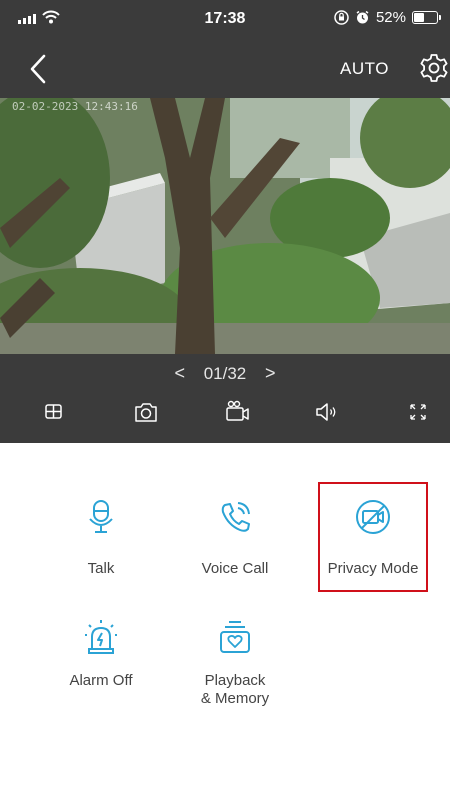 Image resolution: width=450 pixels, height=809 pixels. What do you see at coordinates (235, 537) in the screenshot?
I see `voice-call-button: Voice Call` at bounding box center [235, 537].